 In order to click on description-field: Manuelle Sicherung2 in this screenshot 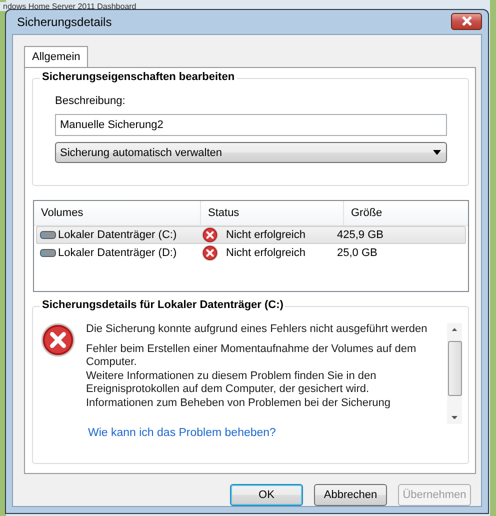, I will do `click(251, 125)`.